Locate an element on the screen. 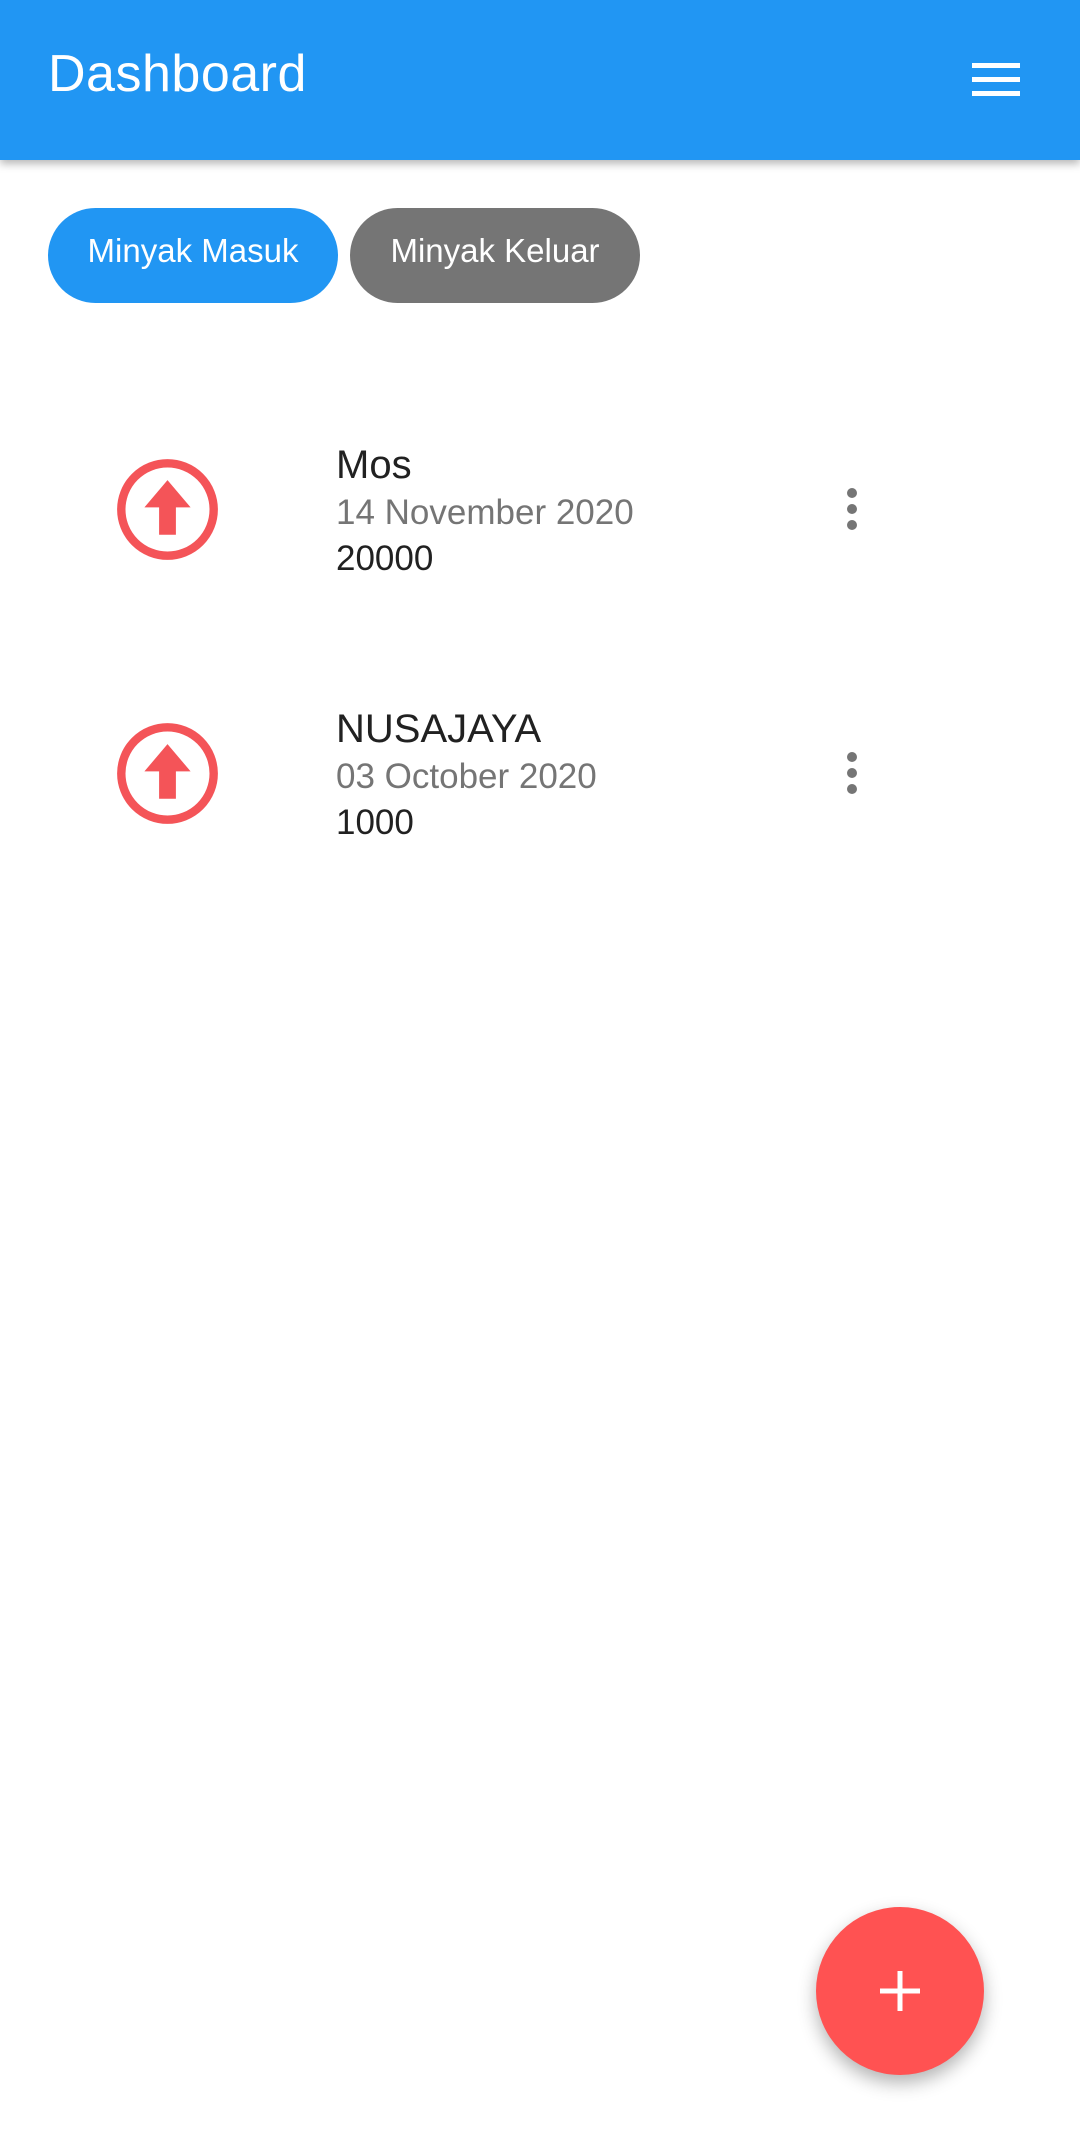 The height and width of the screenshot is (2143, 1080). minyak-keluar-label: Minyak Keluar is located at coordinates (495, 250).